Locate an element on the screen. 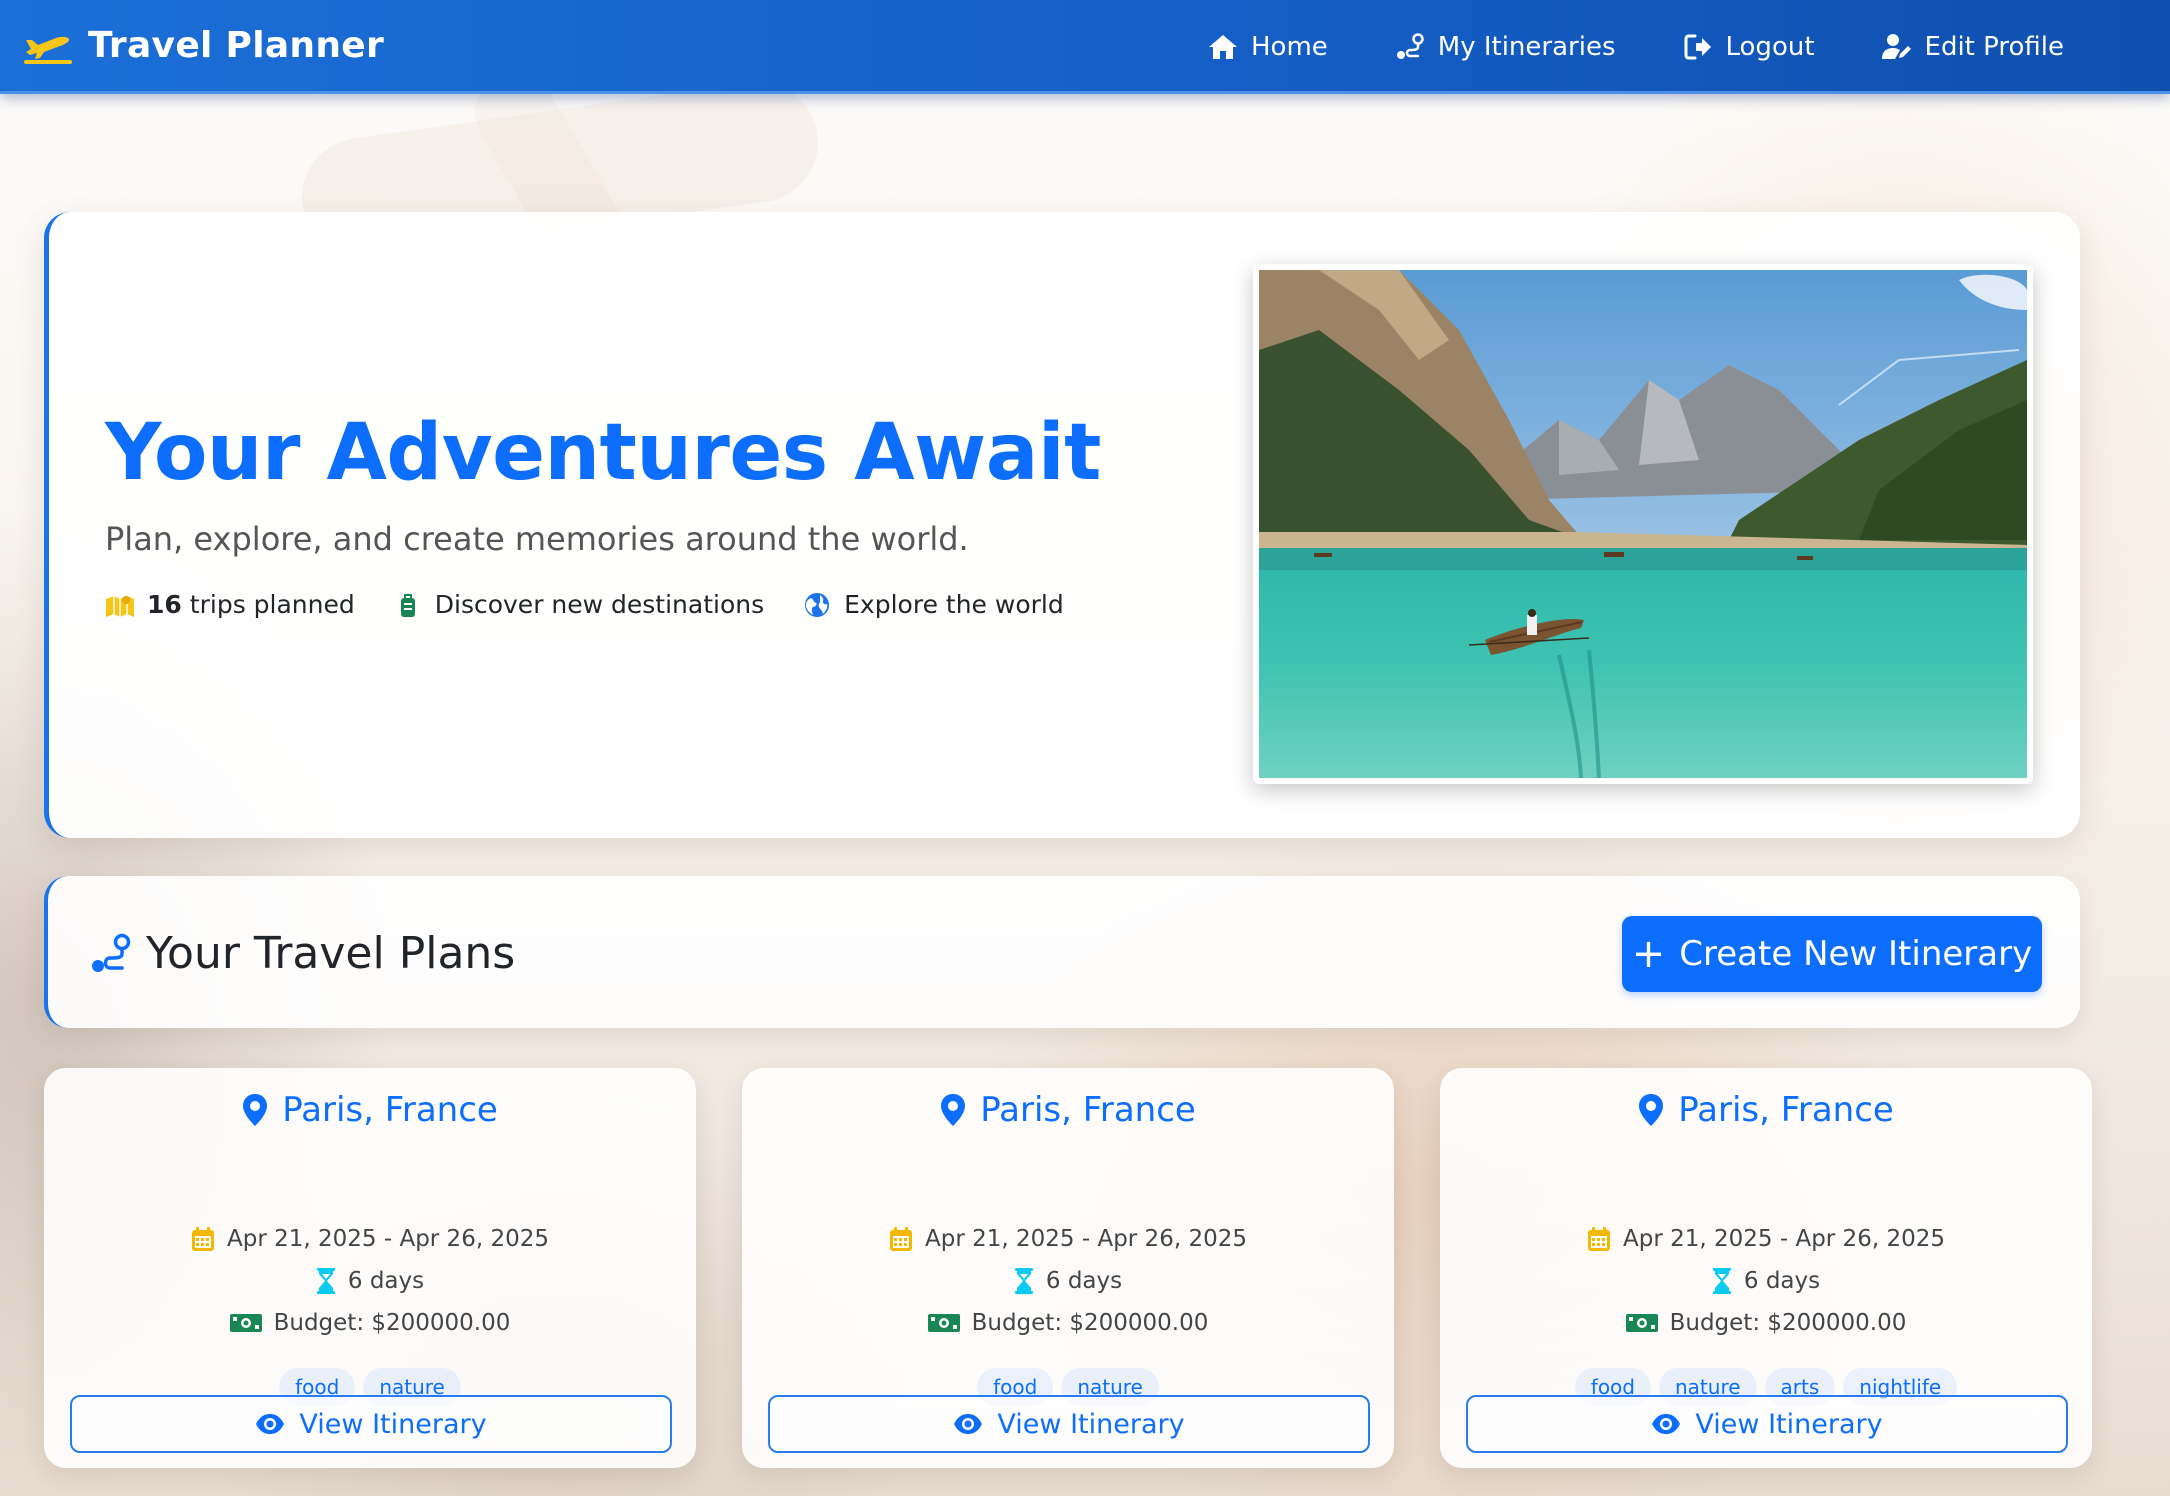 This screenshot has width=2170, height=1496. create-itinerary-label: Create New Itinerary is located at coordinates (1856, 954).